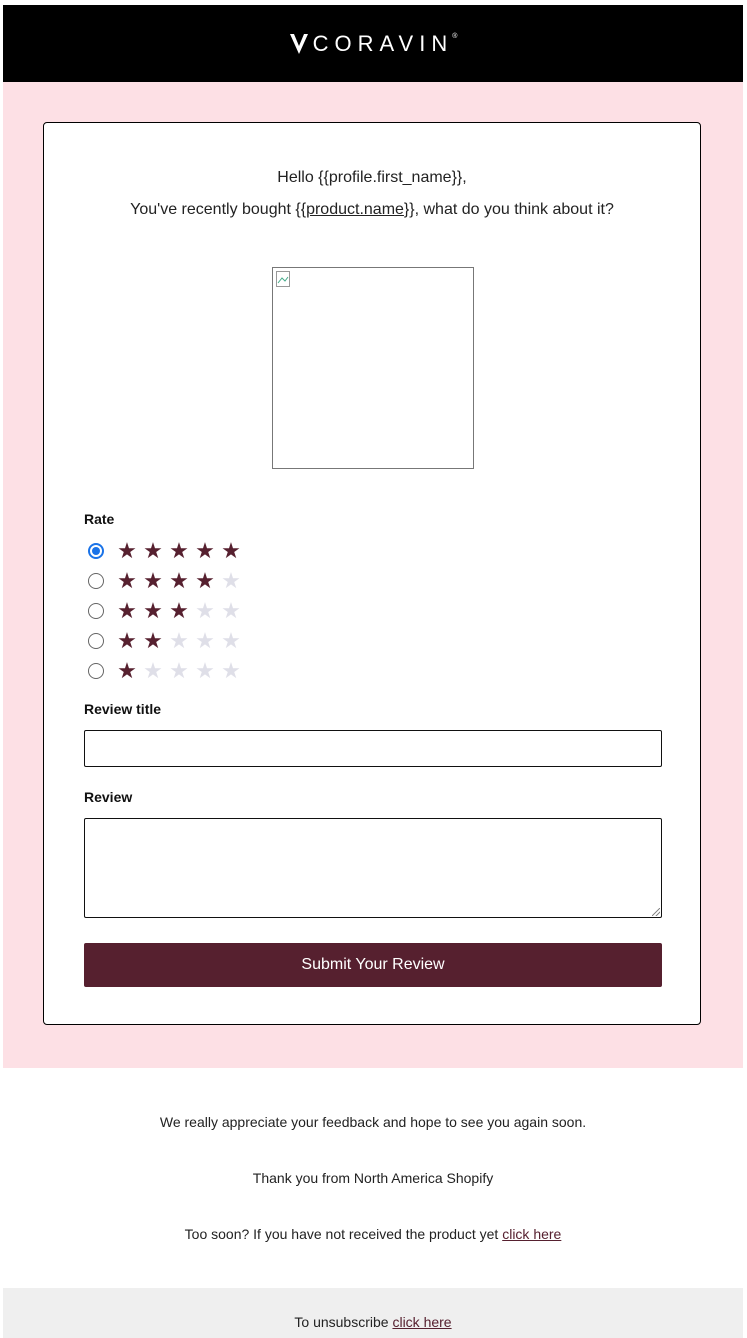  Describe the element at coordinates (283, 279) in the screenshot. I see `broken-image-icon` at that location.